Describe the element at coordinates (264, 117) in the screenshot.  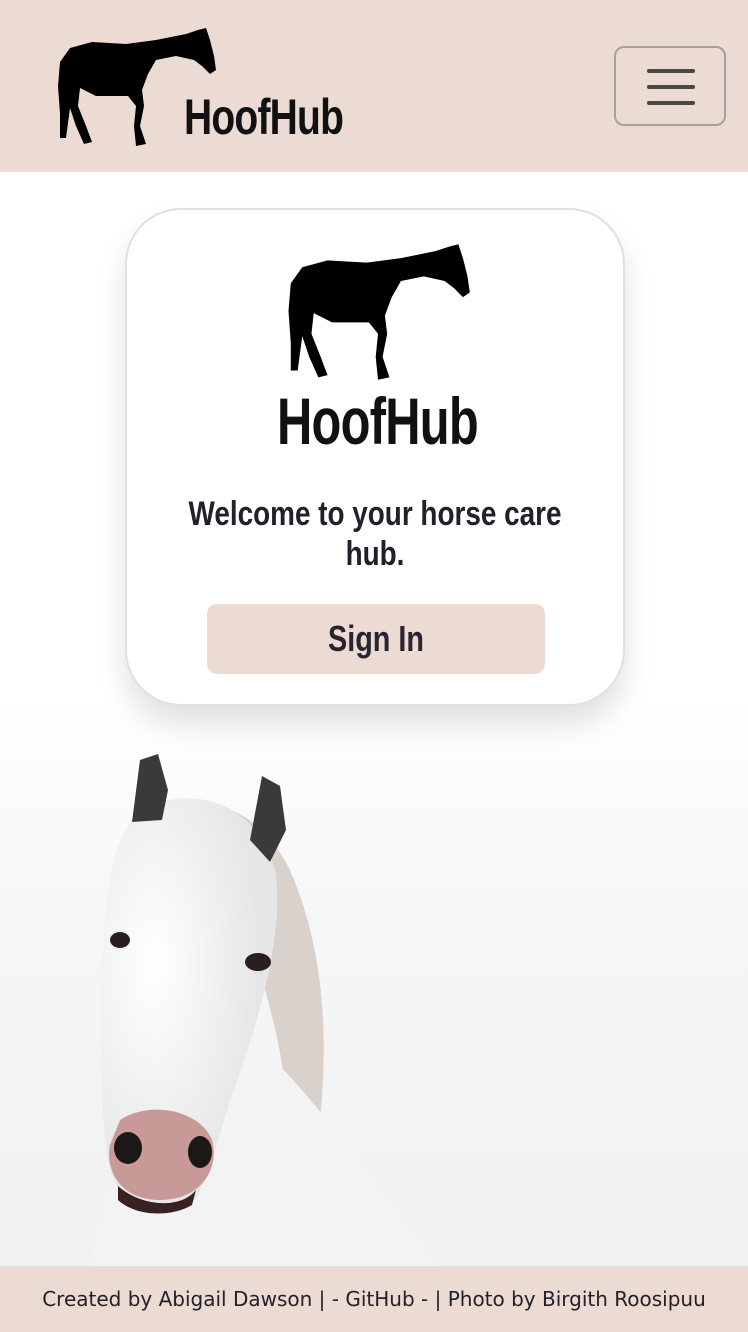
I see `brand-name: HoofHub` at that location.